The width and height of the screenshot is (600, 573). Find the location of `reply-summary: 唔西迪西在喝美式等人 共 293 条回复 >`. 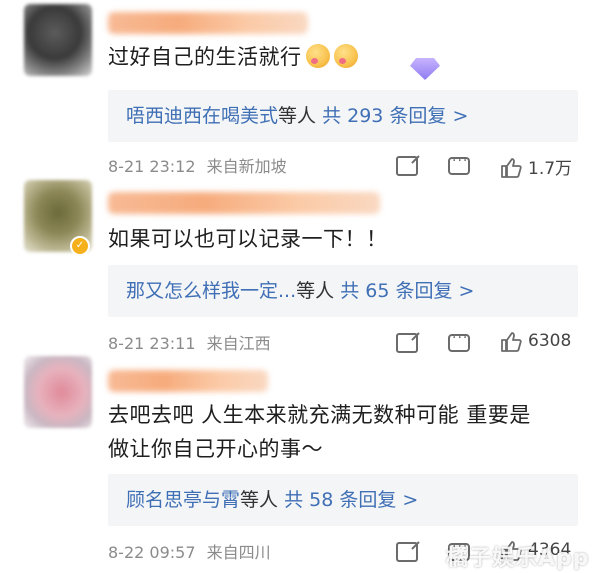

reply-summary: 唔西迪西在喝美式等人 共 293 条回复 > is located at coordinates (343, 116).